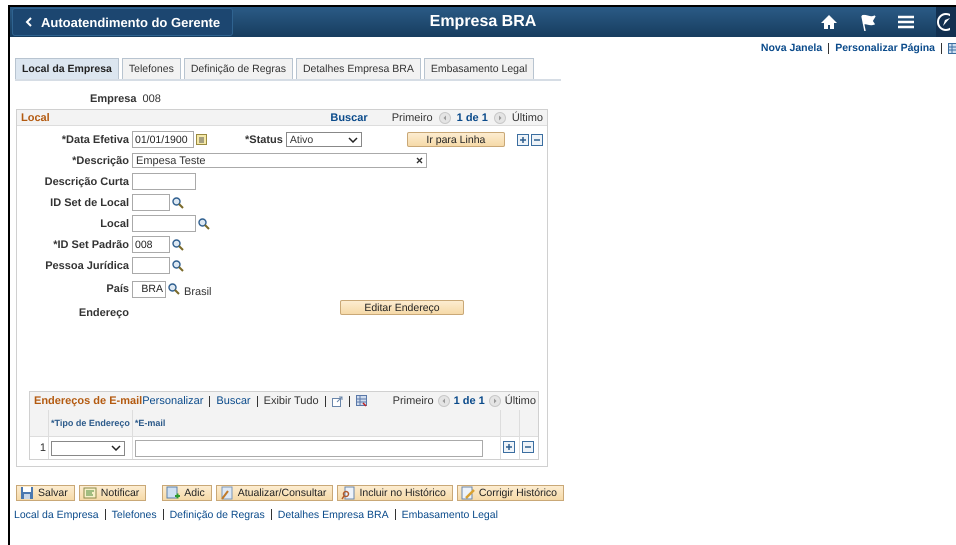 The height and width of the screenshot is (545, 956). I want to click on go-to-row-button: Ir para Linha, so click(455, 139).